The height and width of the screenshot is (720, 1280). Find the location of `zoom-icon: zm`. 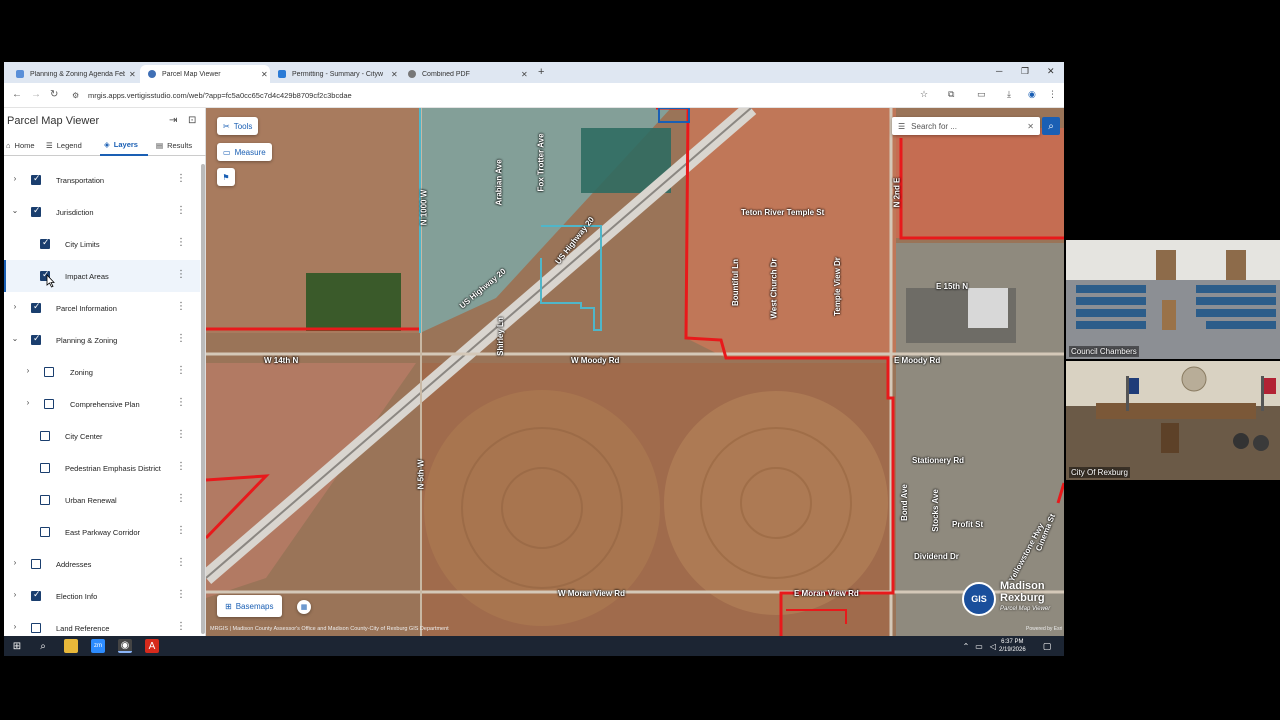

zoom-icon: zm is located at coordinates (98, 646).